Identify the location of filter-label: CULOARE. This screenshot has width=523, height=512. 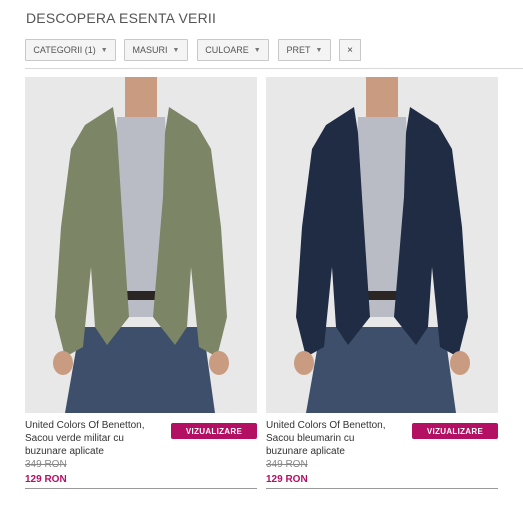
(227, 50).